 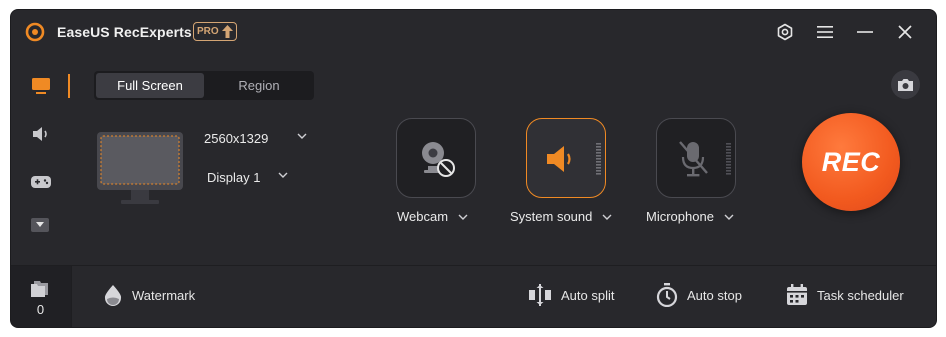 I want to click on webcam-chevron-icon, so click(x=463, y=217).